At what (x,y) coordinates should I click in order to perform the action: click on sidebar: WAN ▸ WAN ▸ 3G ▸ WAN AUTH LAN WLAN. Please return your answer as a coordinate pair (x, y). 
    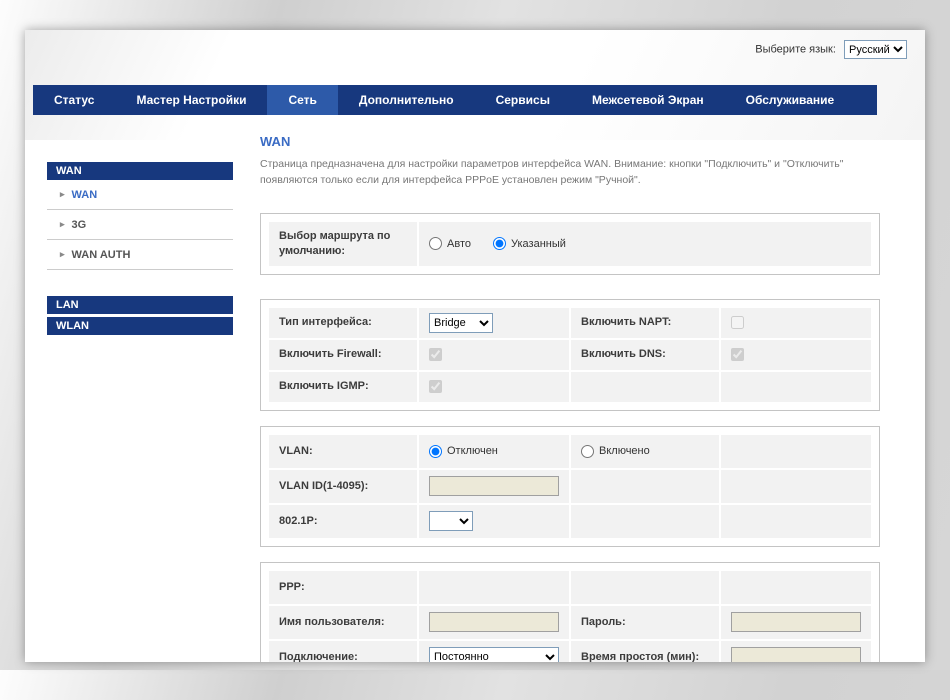
    Looking at the image, I should click on (140, 412).